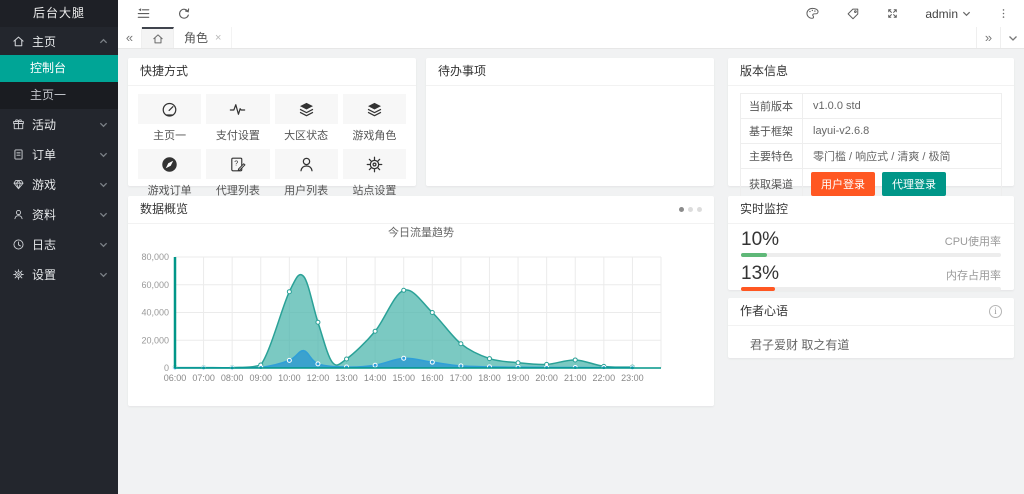 The height and width of the screenshot is (494, 1024). What do you see at coordinates (59, 274) in the screenshot?
I see `sidebar-item-settings: 设置` at bounding box center [59, 274].